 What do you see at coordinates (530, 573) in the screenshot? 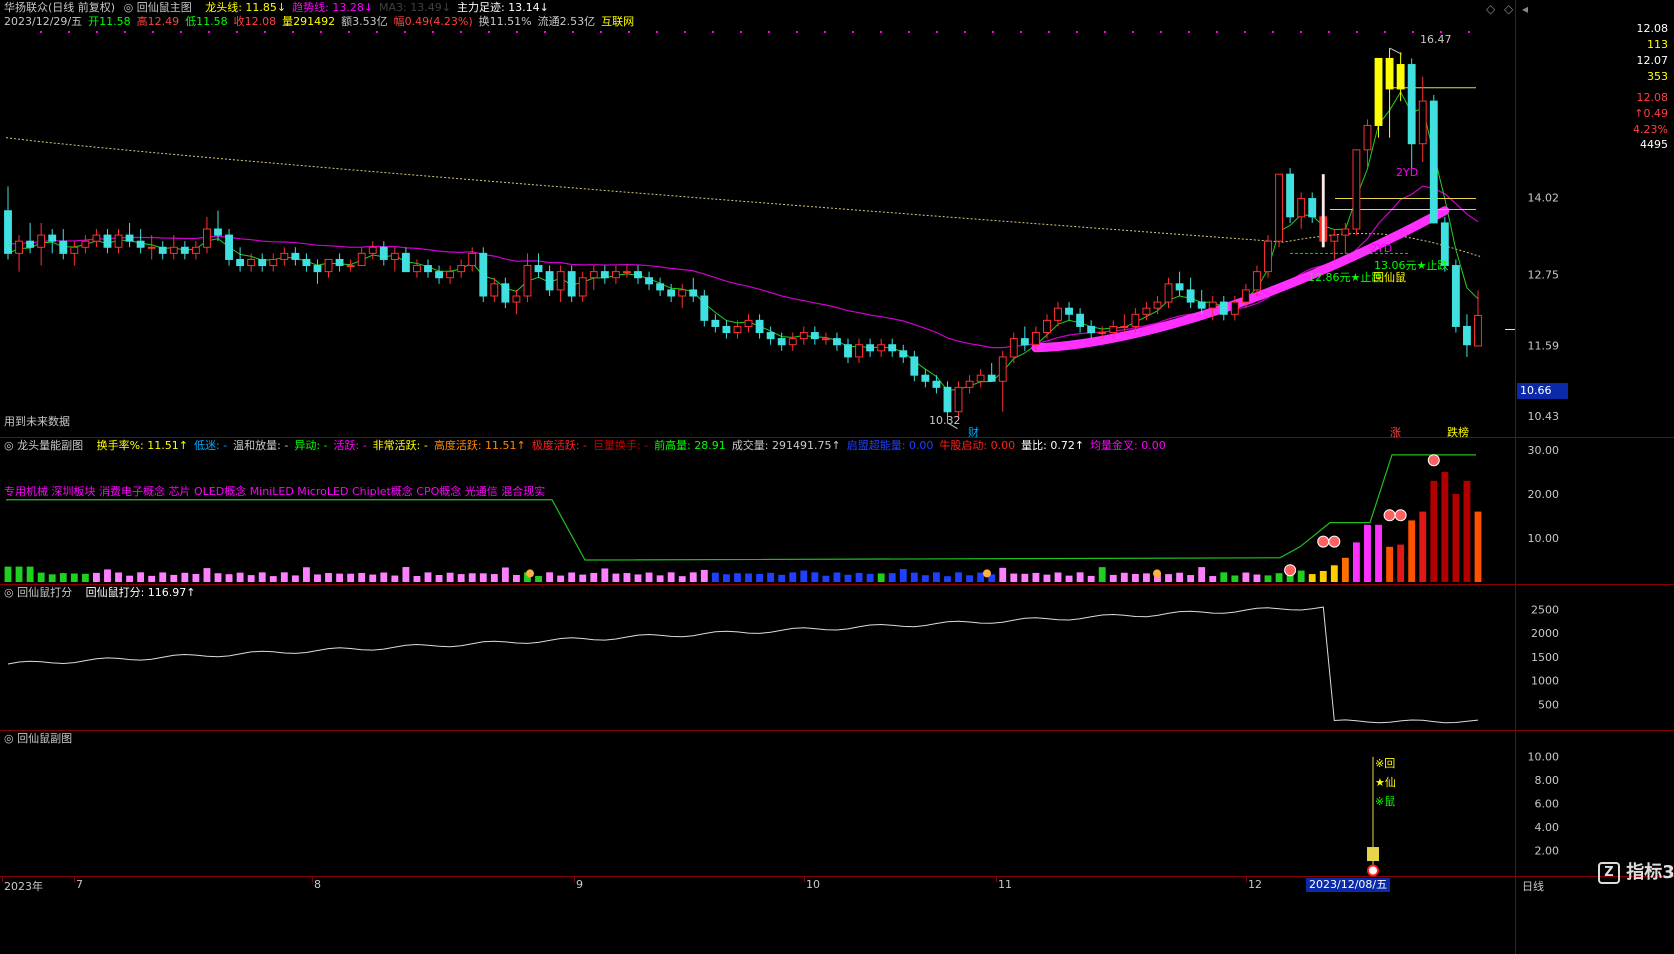
I see `hand-icon` at bounding box center [530, 573].